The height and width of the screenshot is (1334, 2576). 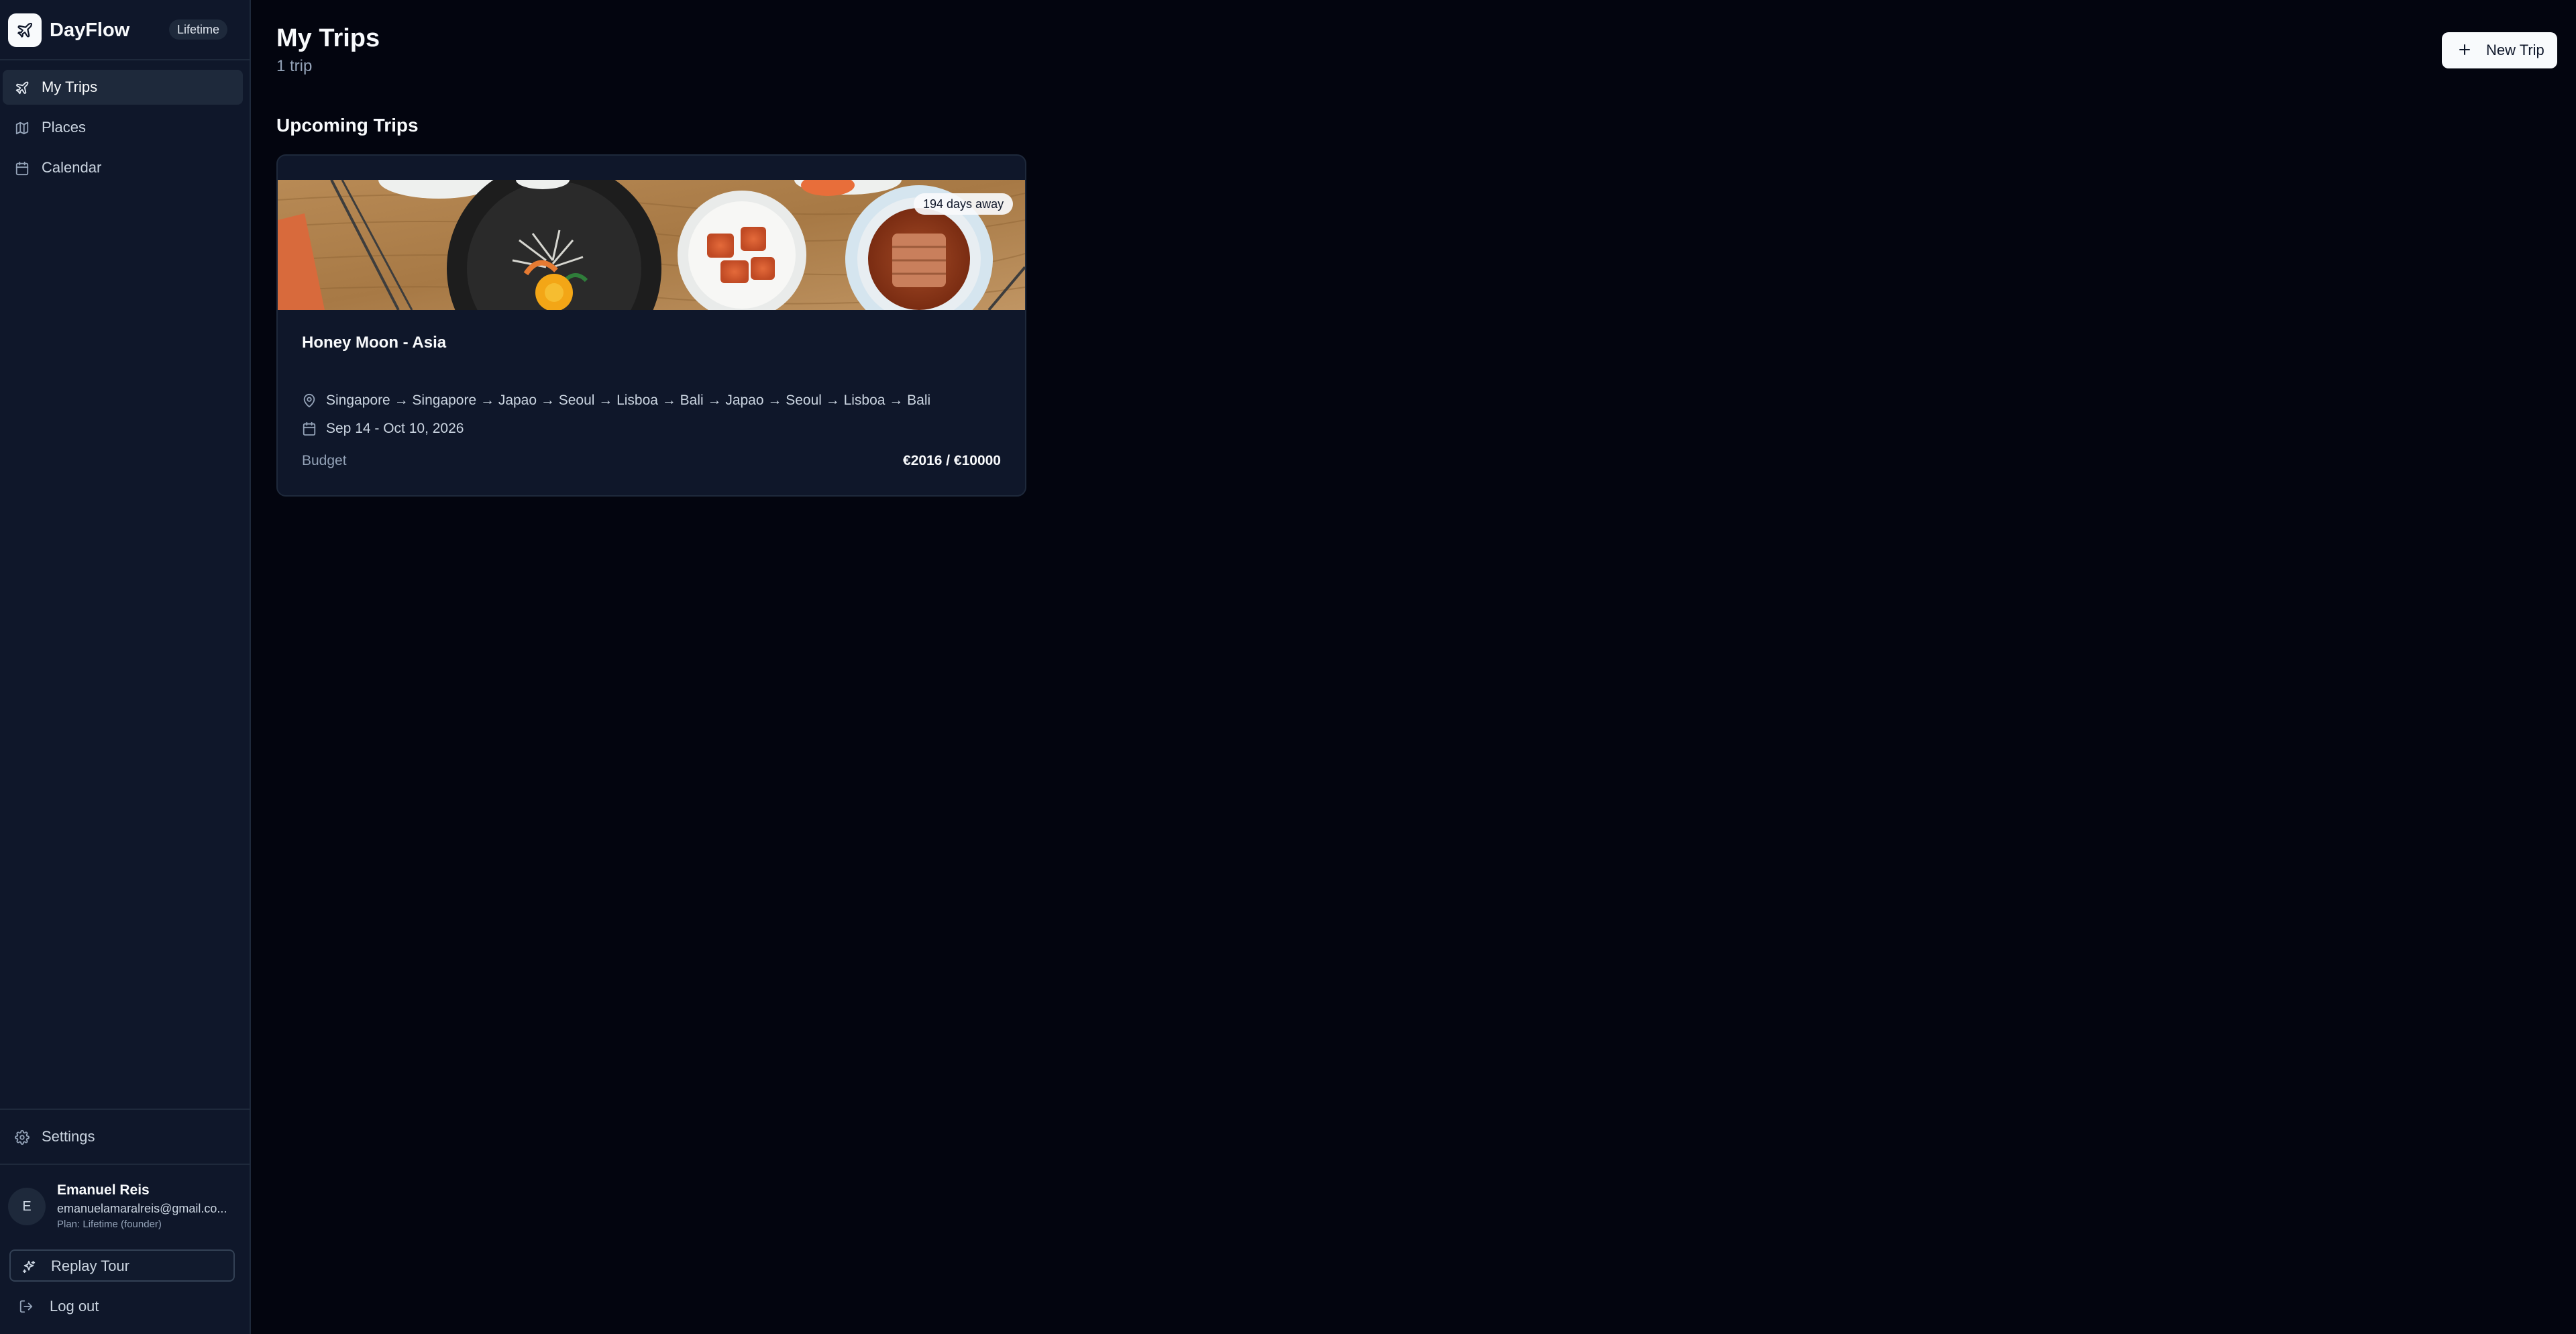 I want to click on replay-tour-label: Replay Tour, so click(x=90, y=1266).